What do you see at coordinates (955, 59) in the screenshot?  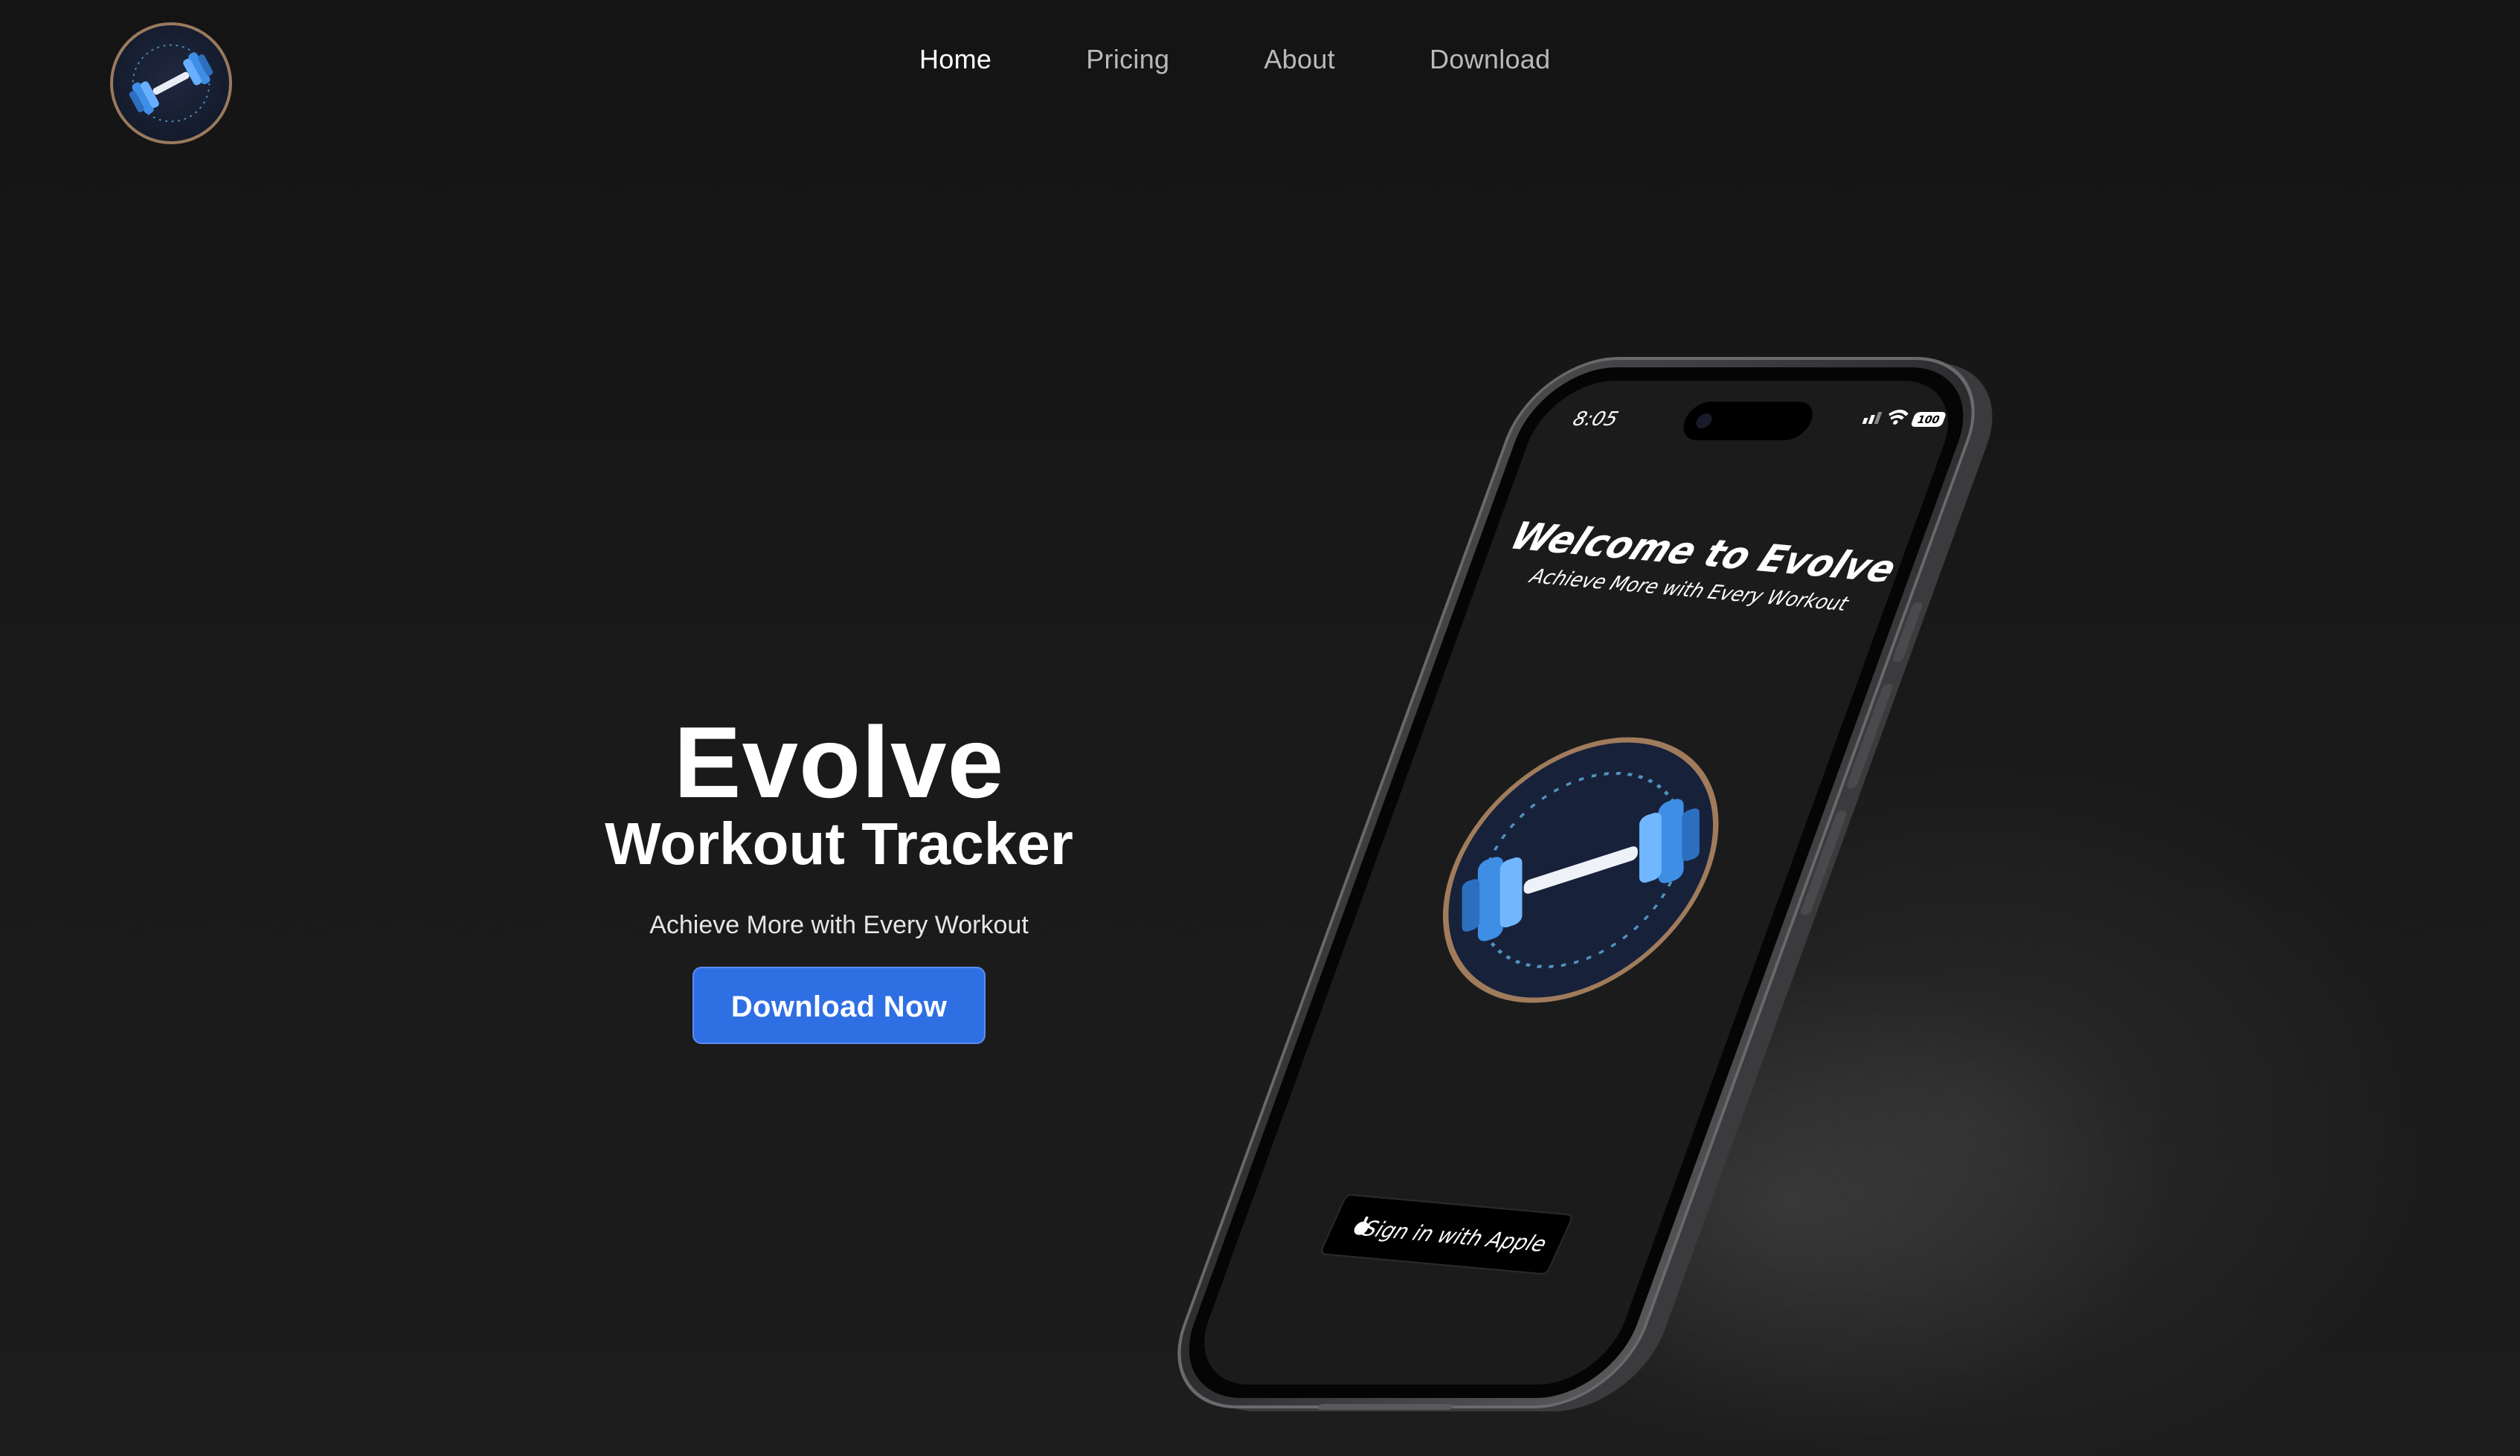 I see `nav-home: Home` at bounding box center [955, 59].